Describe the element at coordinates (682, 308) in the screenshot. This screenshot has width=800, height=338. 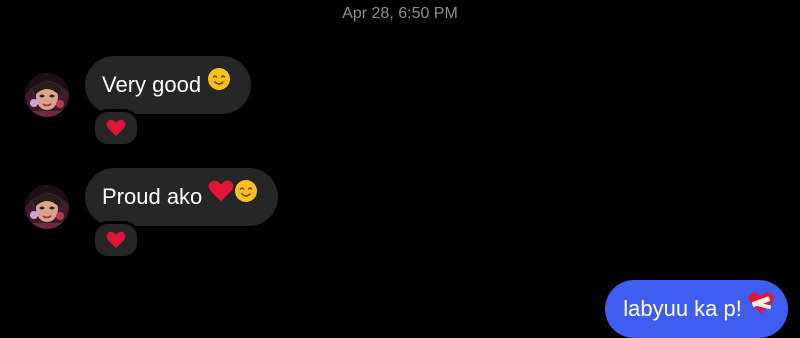
I see `message-text: labyuu ka p!` at that location.